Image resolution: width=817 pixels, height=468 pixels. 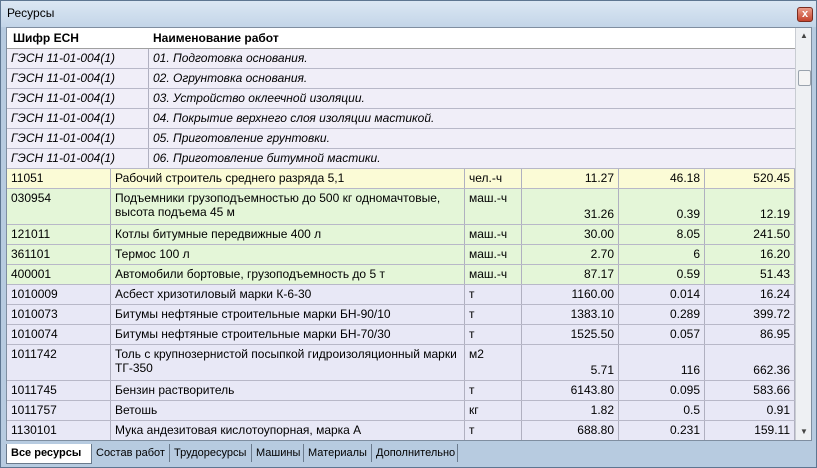 I want to click on resource-name: Термос 100 л, so click(x=288, y=254).